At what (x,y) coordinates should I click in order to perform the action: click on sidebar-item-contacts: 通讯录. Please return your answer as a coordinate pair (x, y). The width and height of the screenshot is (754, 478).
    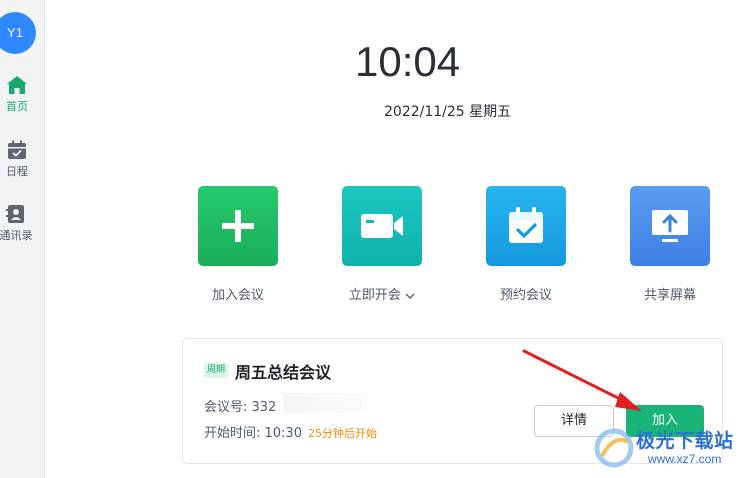
    Looking at the image, I should click on (18, 223).